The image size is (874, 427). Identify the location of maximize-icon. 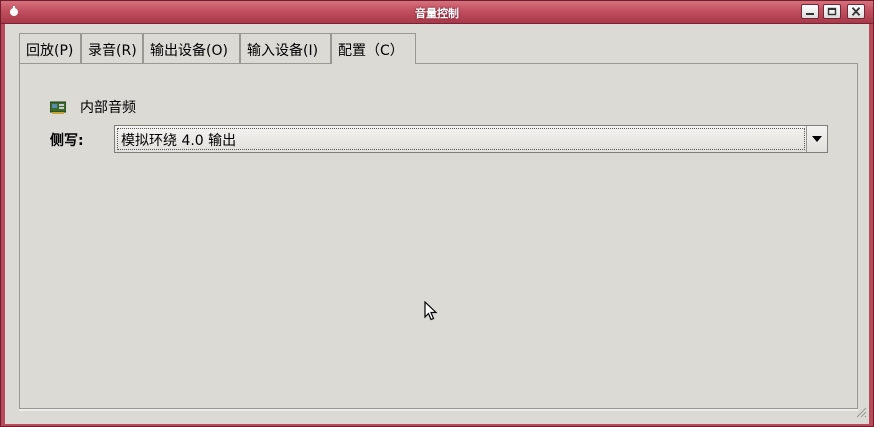
(832, 11).